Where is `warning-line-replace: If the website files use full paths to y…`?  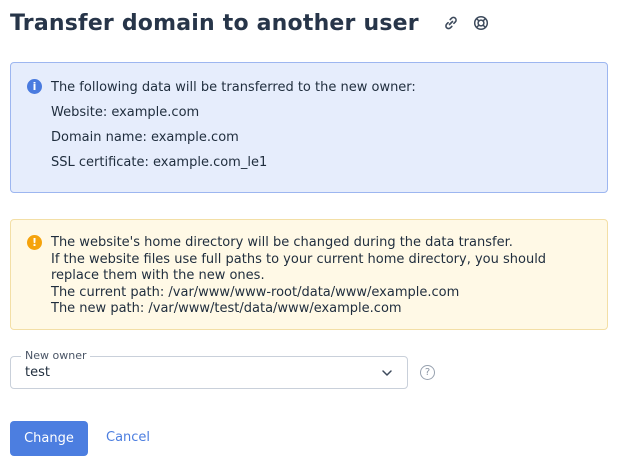 warning-line-replace: If the website files use full paths to y… is located at coordinates (299, 267).